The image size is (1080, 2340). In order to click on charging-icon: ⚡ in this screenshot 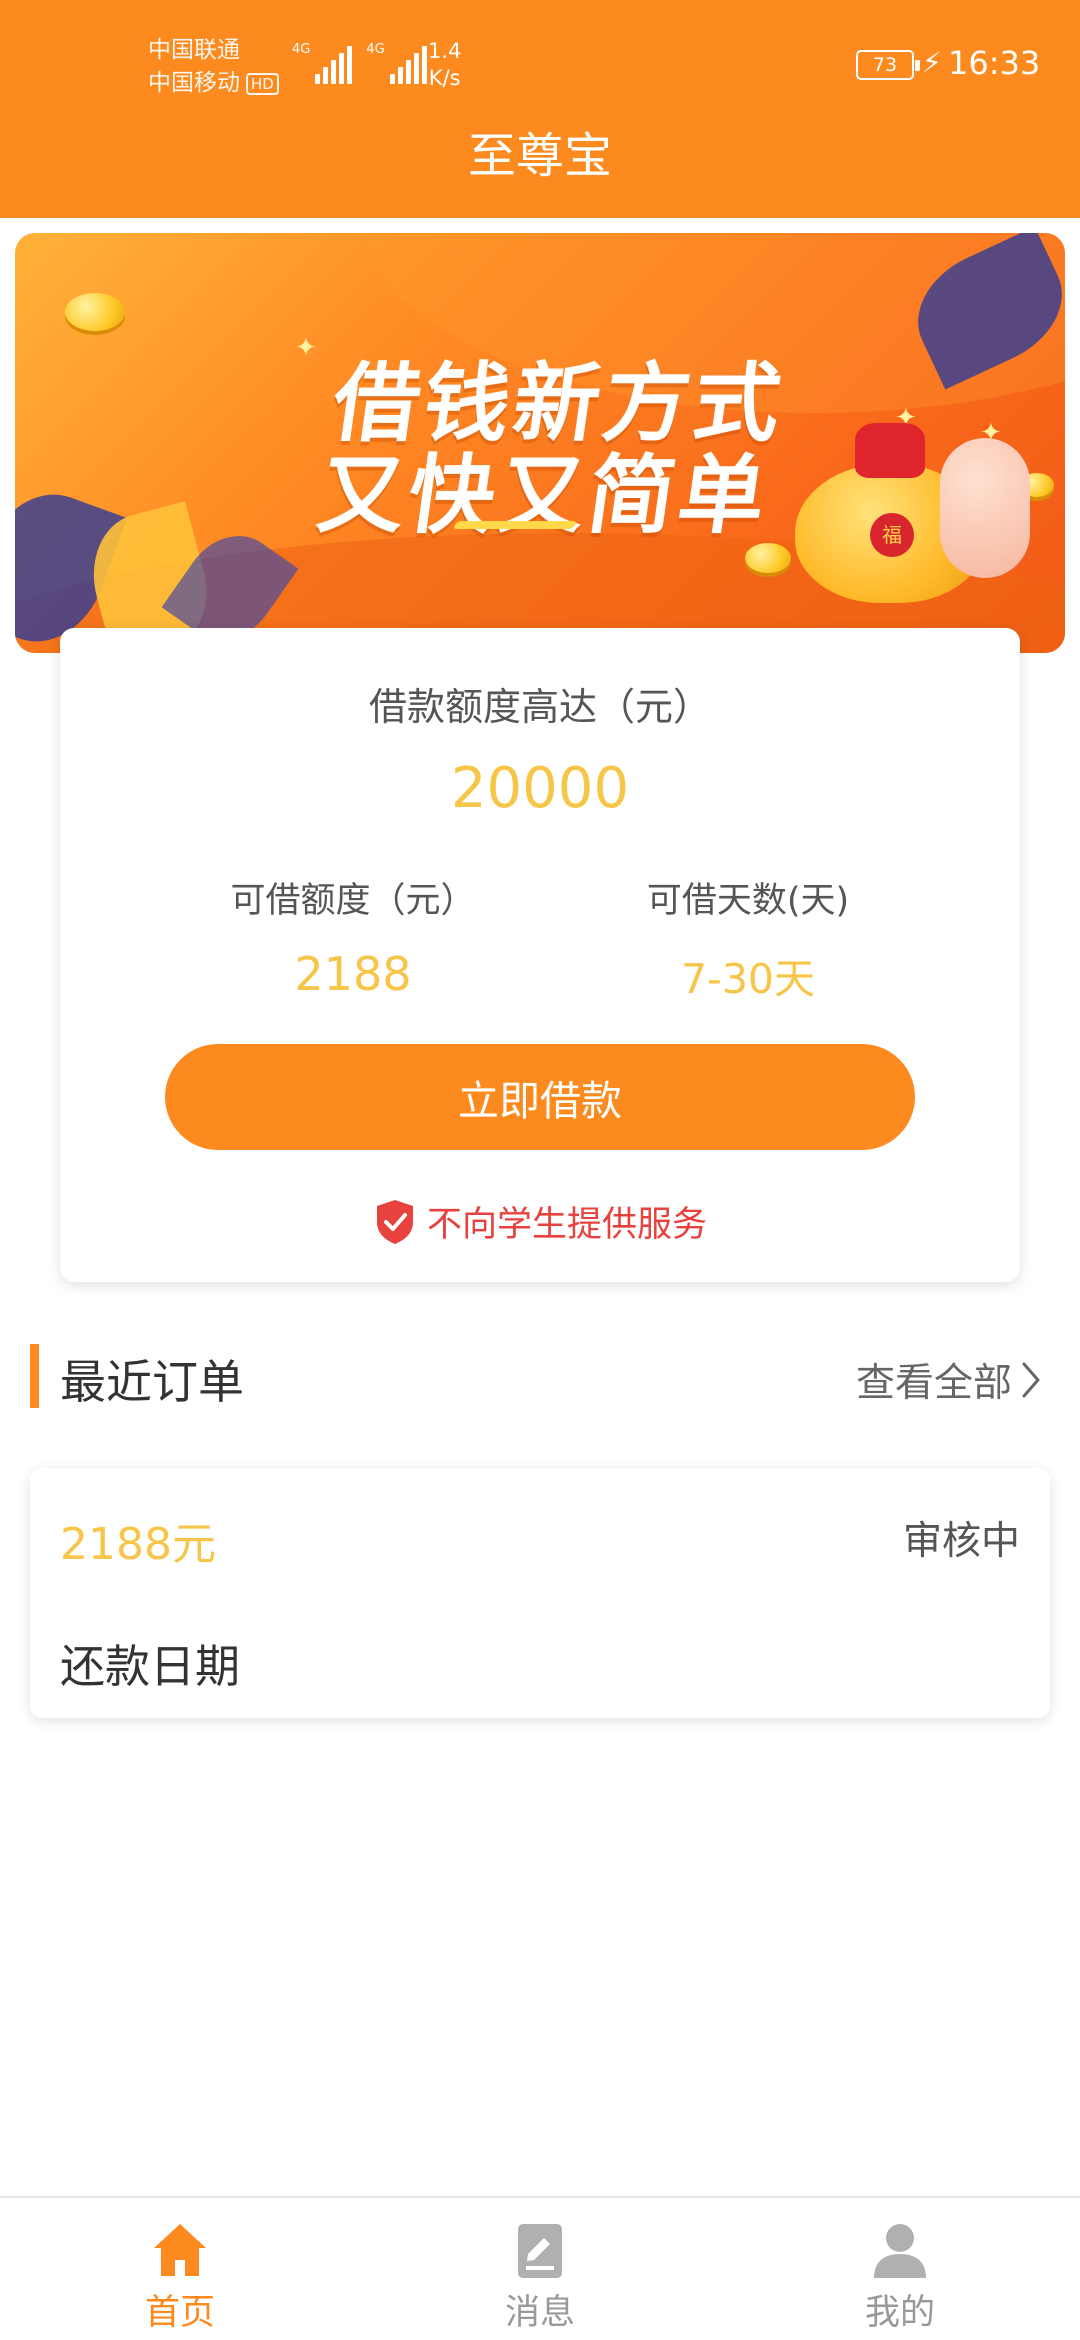, I will do `click(932, 62)`.